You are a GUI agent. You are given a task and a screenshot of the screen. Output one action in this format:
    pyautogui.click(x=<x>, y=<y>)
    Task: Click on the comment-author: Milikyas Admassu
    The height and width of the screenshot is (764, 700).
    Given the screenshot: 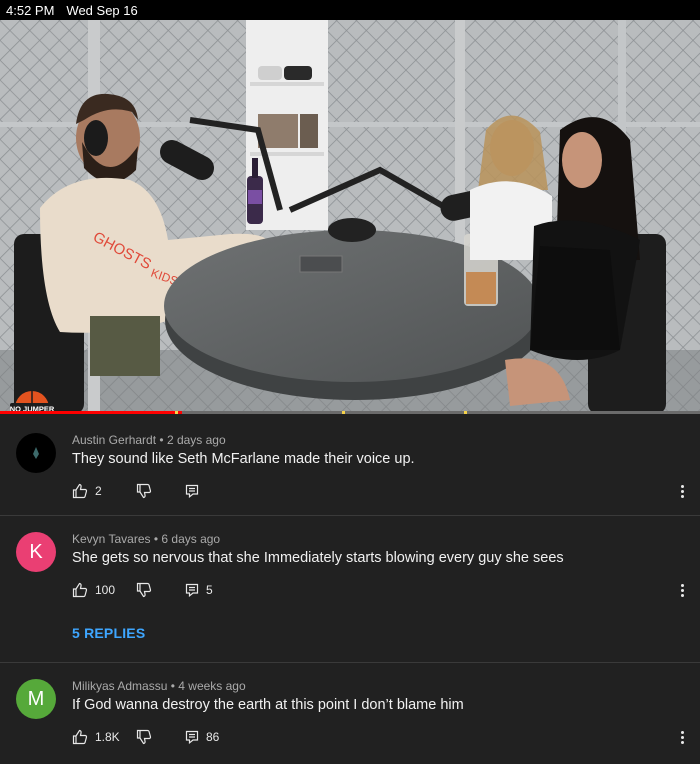 What is the action you would take?
    pyautogui.click(x=119, y=686)
    